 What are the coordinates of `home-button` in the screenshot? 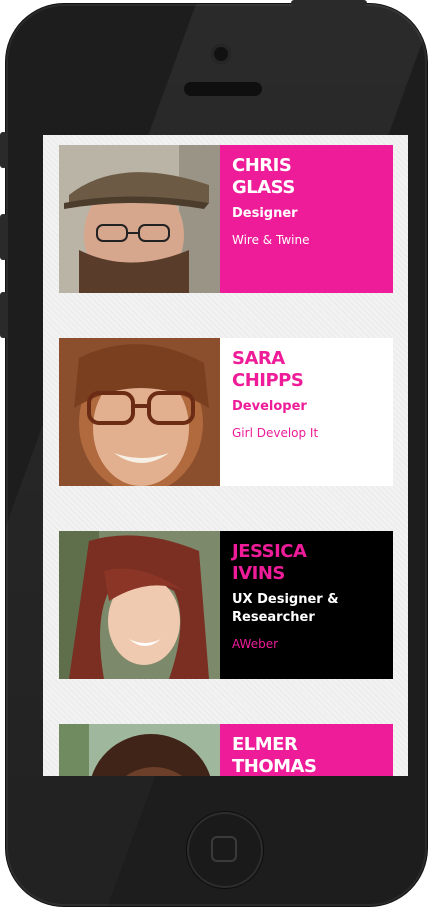 It's located at (225, 850).